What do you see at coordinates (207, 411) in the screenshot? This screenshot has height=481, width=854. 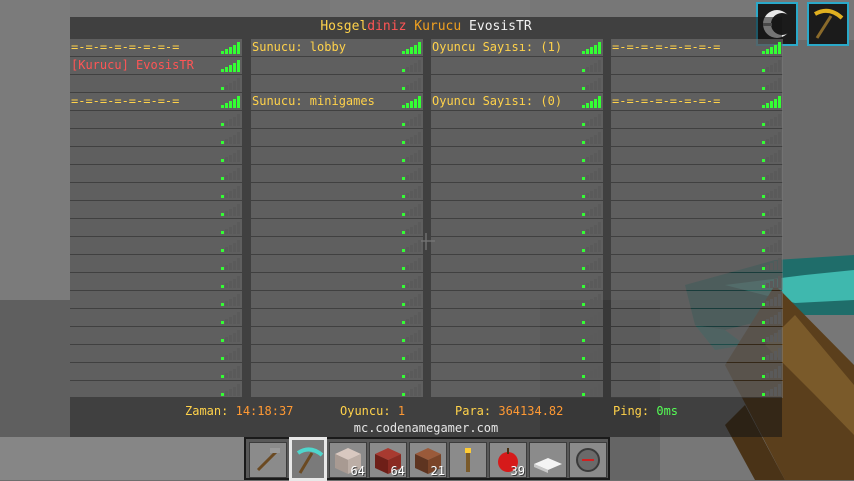 I see `time-label: Zaman:` at bounding box center [207, 411].